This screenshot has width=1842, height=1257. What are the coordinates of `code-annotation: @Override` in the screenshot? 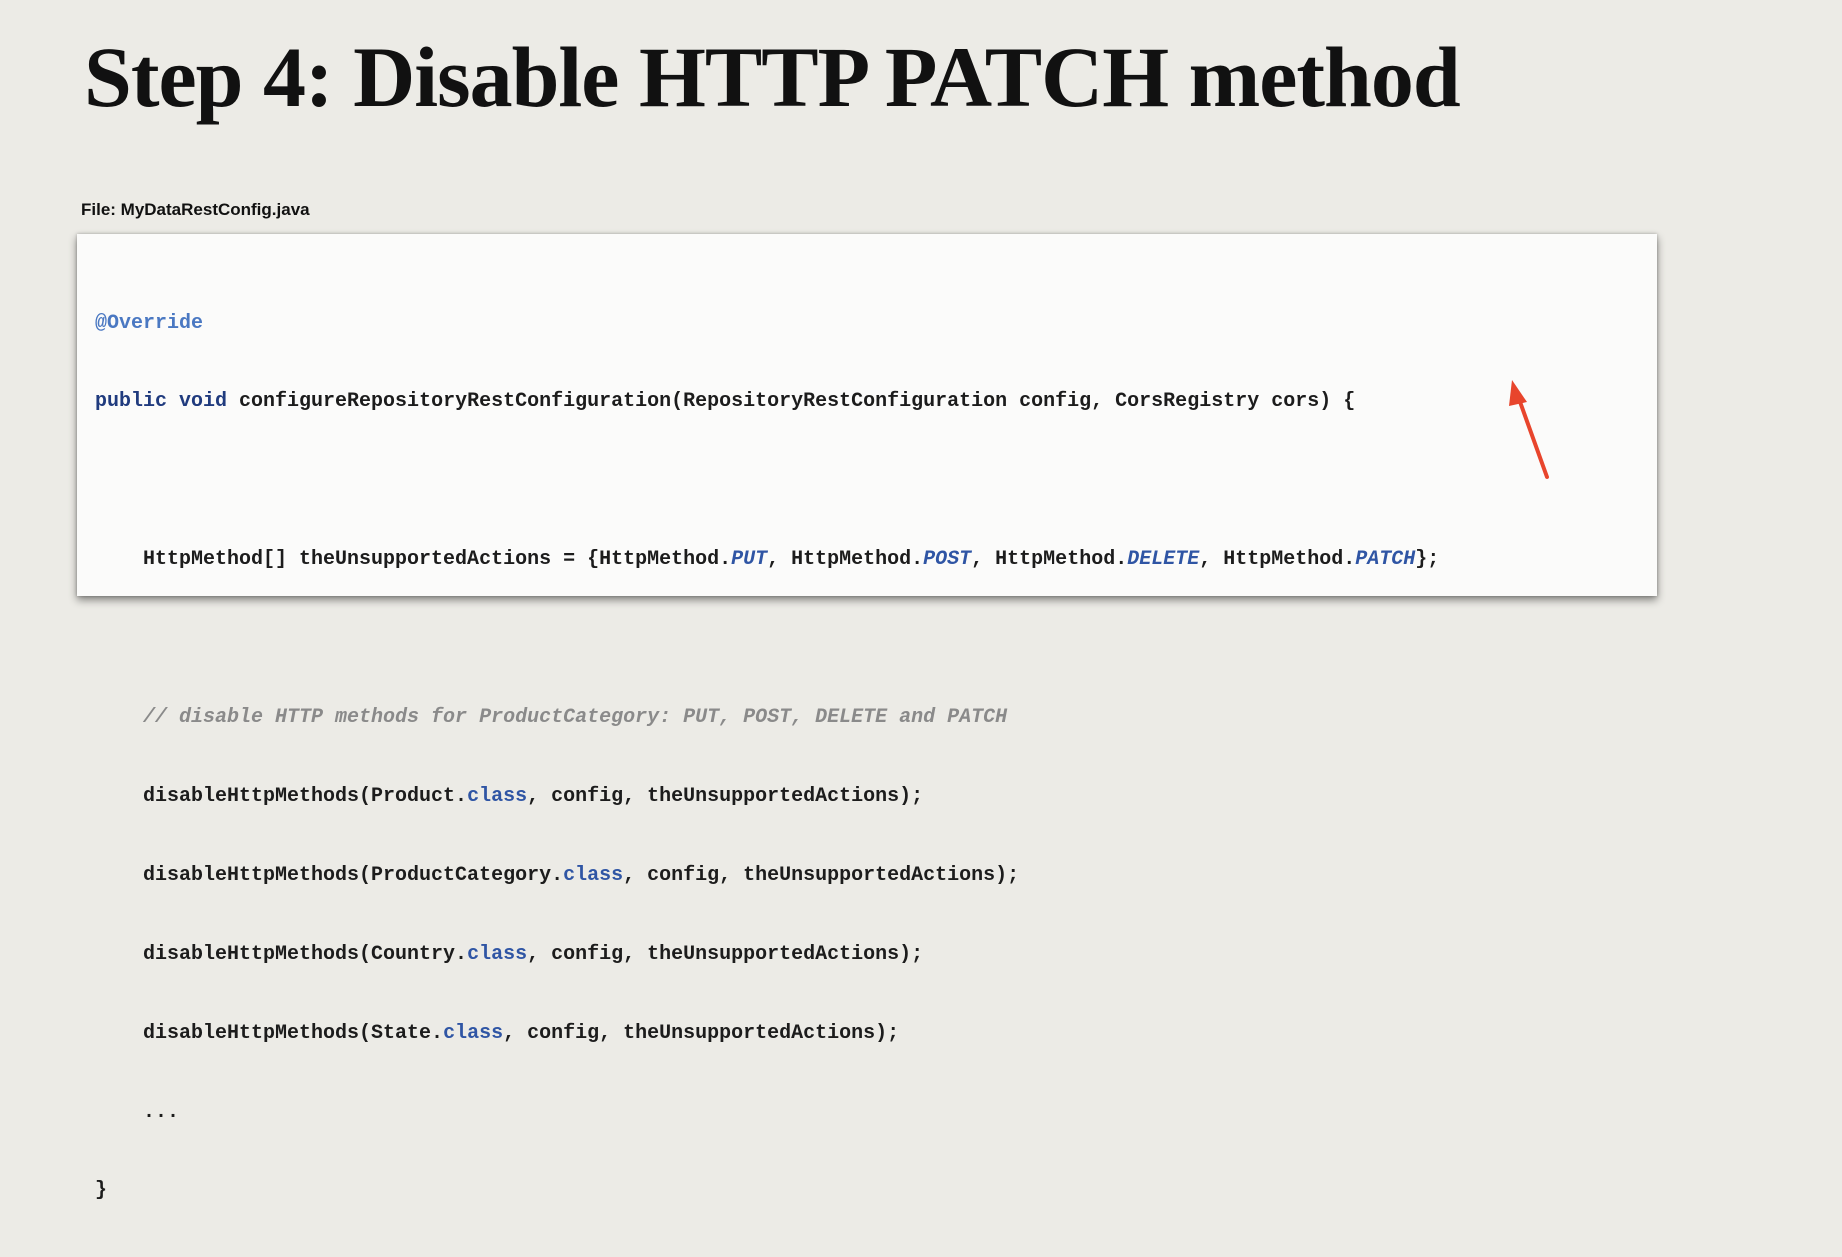 It's located at (149, 323).